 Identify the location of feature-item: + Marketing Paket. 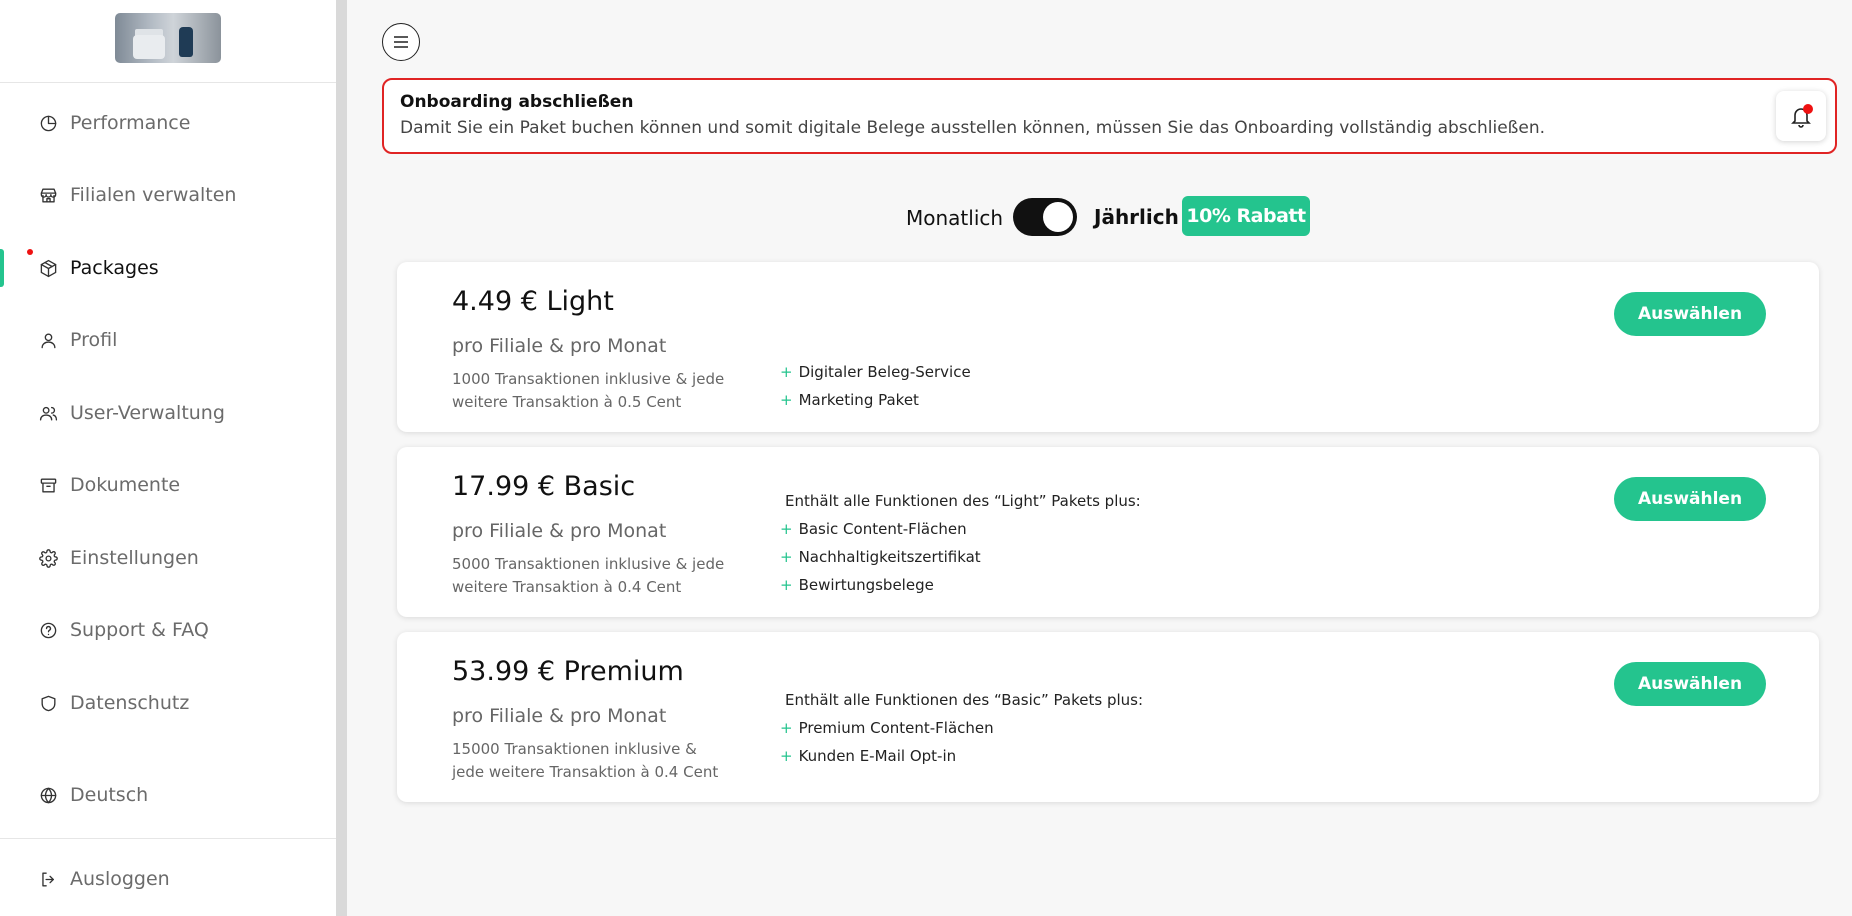
(849, 400).